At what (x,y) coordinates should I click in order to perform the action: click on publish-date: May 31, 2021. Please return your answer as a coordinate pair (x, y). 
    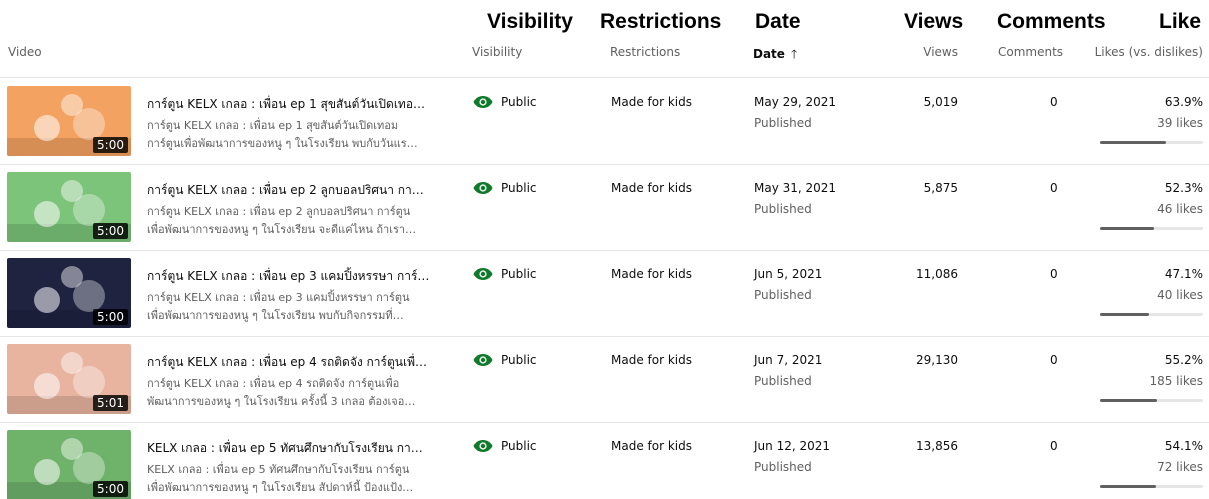
    Looking at the image, I should click on (795, 188).